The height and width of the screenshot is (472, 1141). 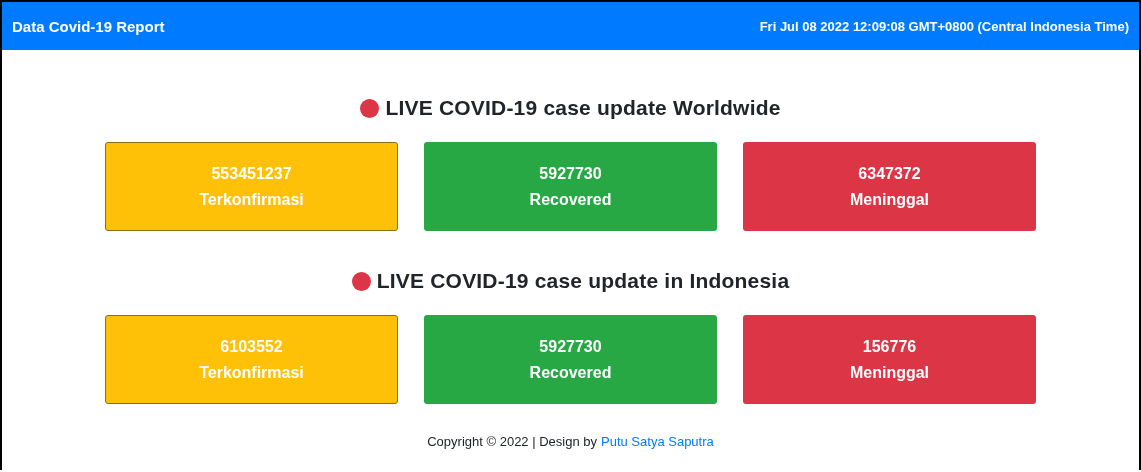 I want to click on date-time: Fri Jul 08 2022 12:09:08 GMT+0800 (Central Indonesia Time), so click(x=944, y=26).